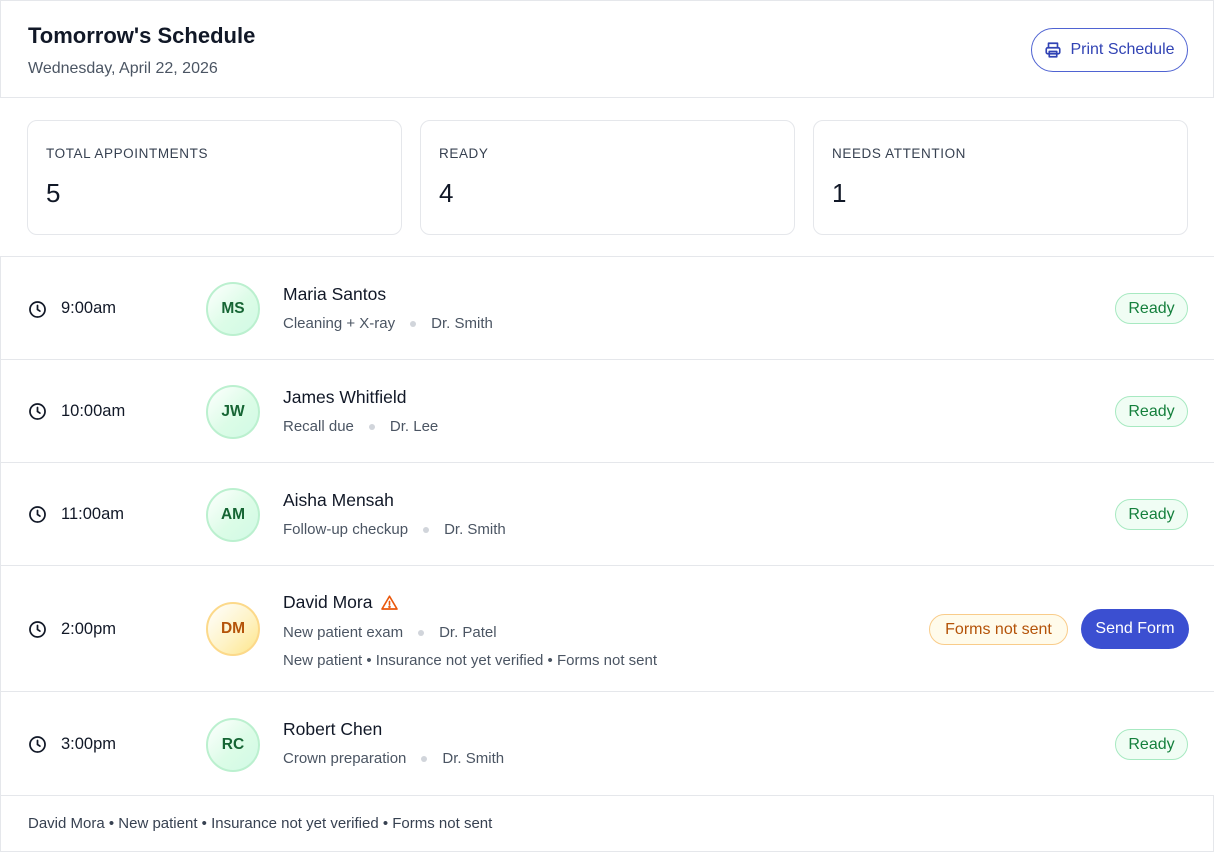  I want to click on avatar: DM, so click(233, 629).